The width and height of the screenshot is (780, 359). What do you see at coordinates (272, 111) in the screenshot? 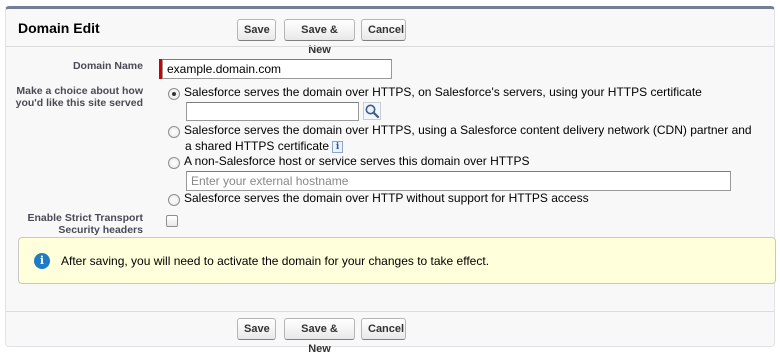
I see `certificate-lookup-input` at bounding box center [272, 111].